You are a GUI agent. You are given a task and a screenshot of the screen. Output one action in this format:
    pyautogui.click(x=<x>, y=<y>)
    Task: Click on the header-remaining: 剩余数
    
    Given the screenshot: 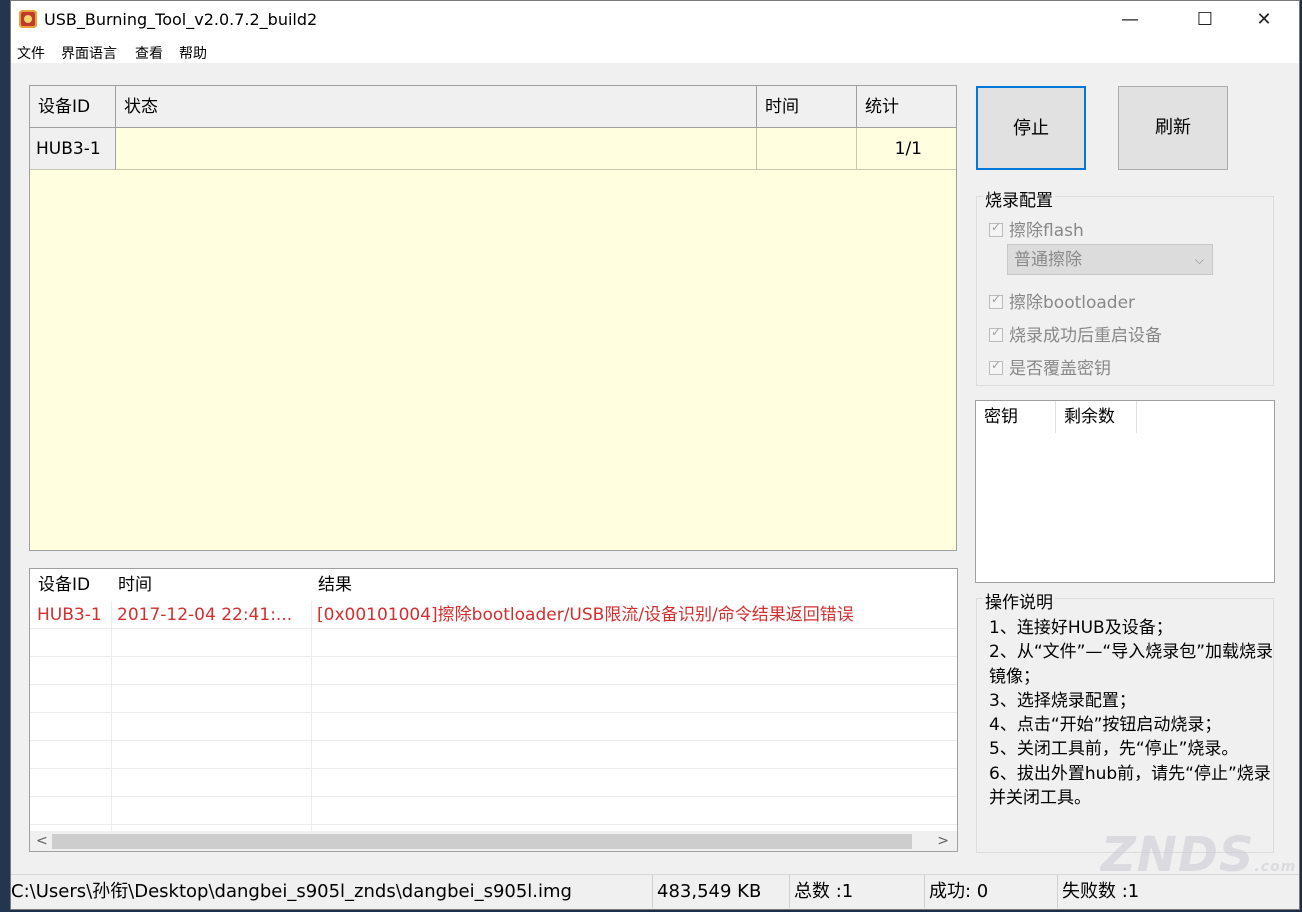 What is the action you would take?
    pyautogui.click(x=1096, y=417)
    